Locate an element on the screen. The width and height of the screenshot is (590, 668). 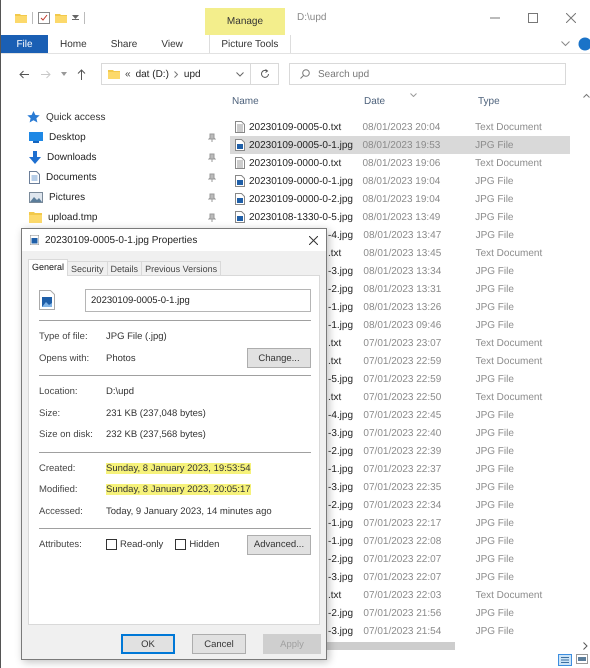
file-row: .txt 08/01/2023 13:45 Text Document is located at coordinates (449, 253).